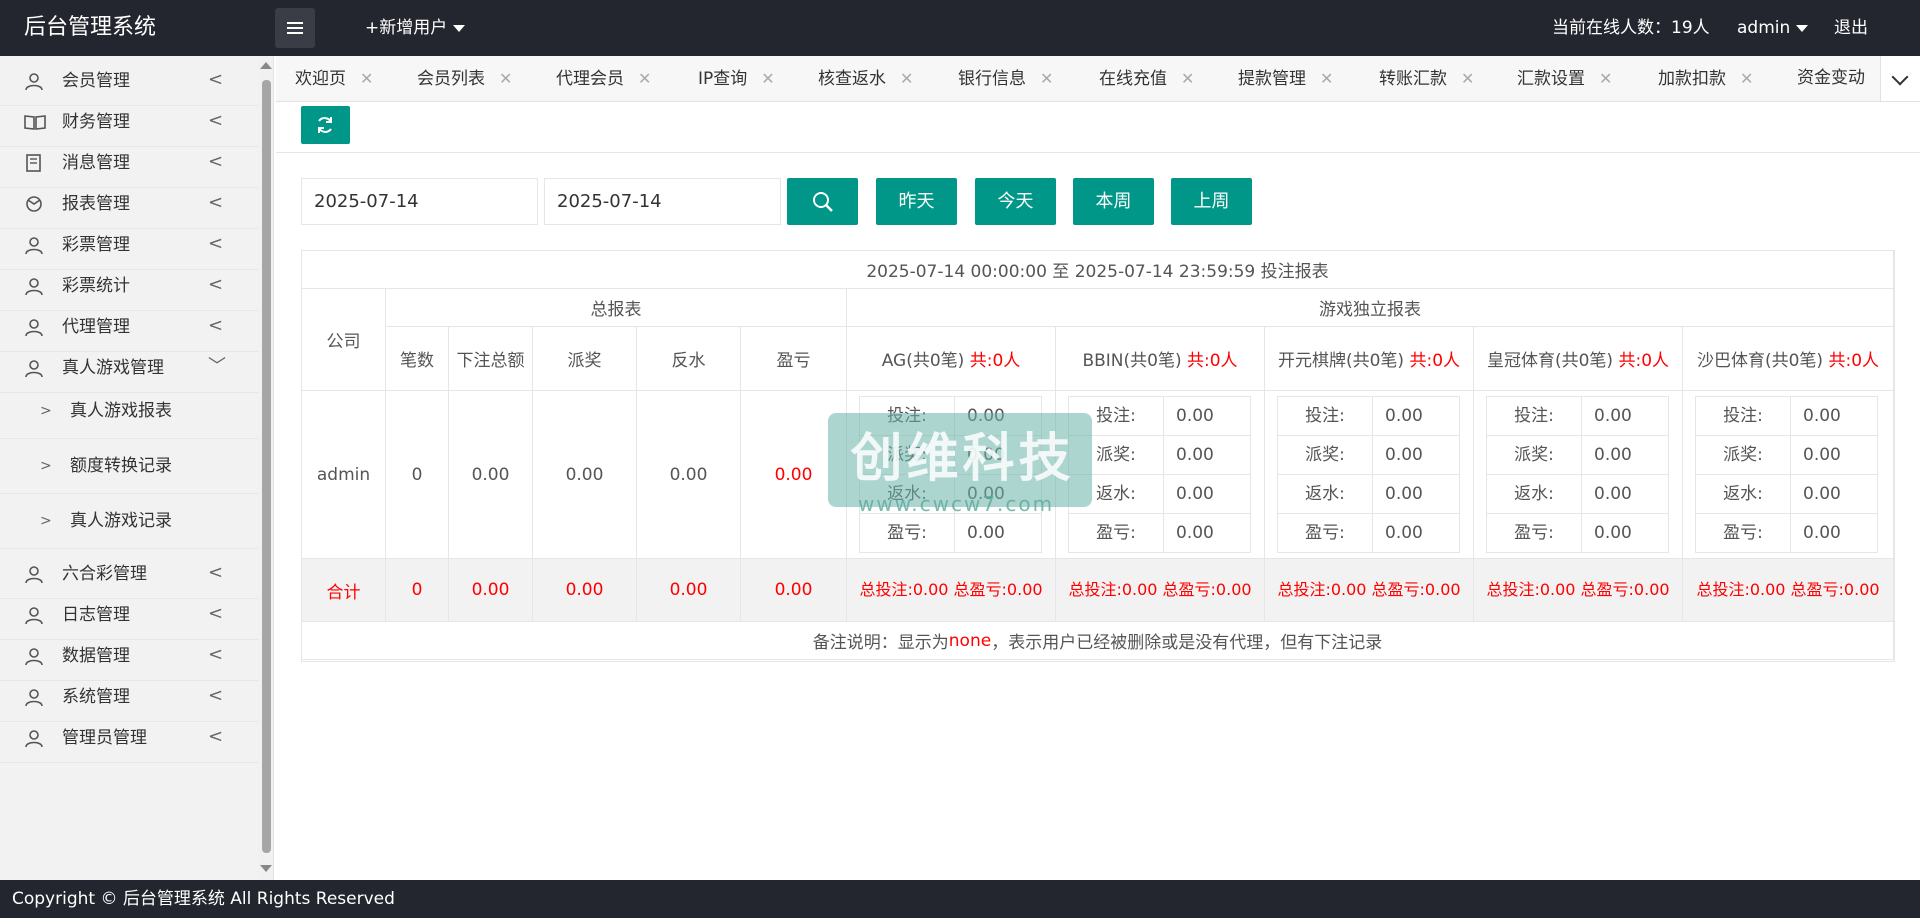 The width and height of the screenshot is (1920, 918). I want to click on tab-item: 汇款设置 ✕, so click(1564, 78).